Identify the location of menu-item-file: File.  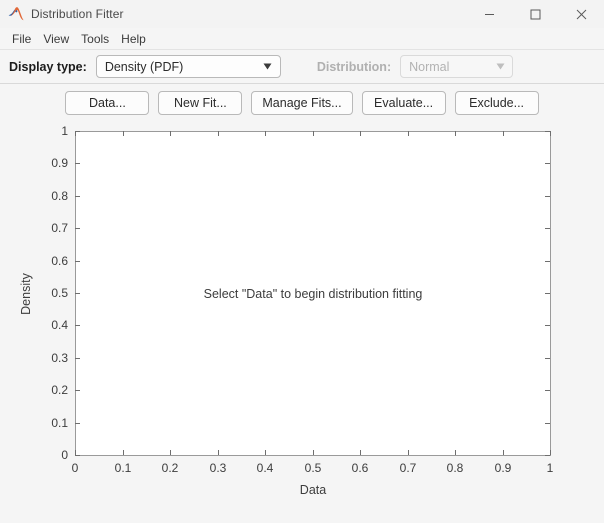
(21, 39).